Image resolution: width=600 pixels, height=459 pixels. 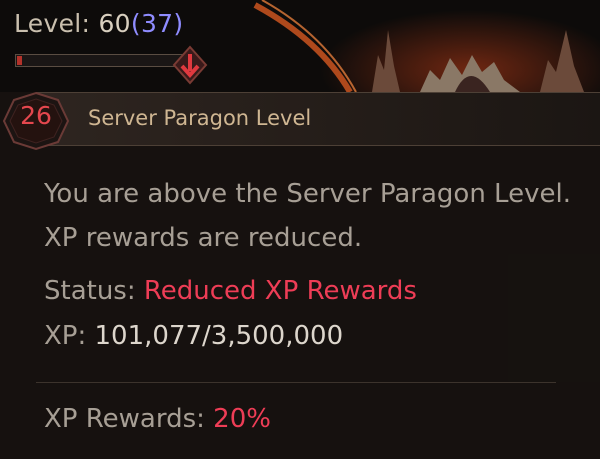 I want to click on xp-label: XP:, so click(x=65, y=336).